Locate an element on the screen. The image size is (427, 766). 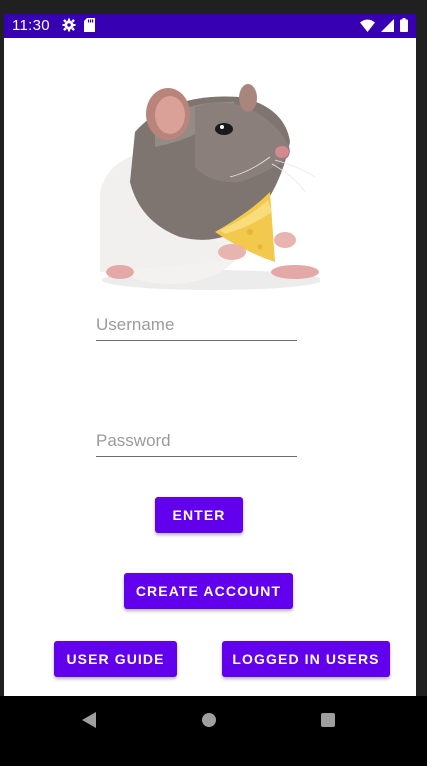
battery-icon is located at coordinates (404, 27).